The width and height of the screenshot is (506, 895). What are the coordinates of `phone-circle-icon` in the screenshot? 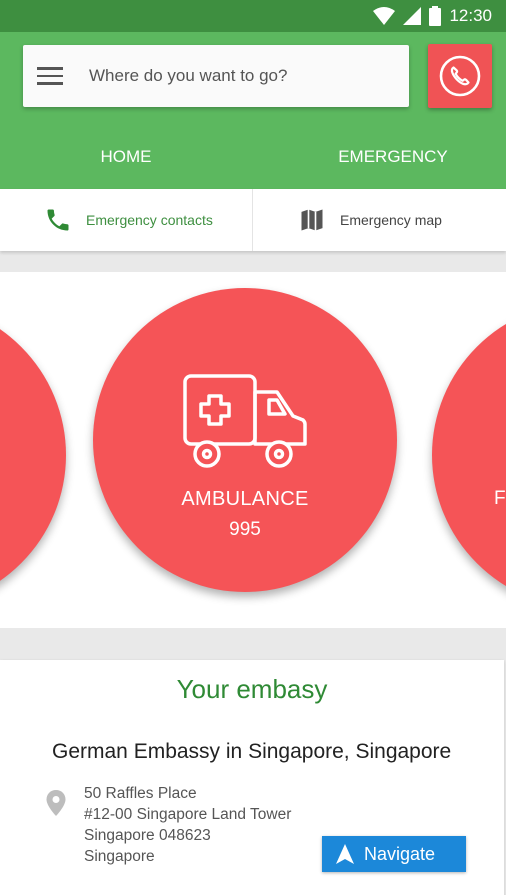 It's located at (460, 76).